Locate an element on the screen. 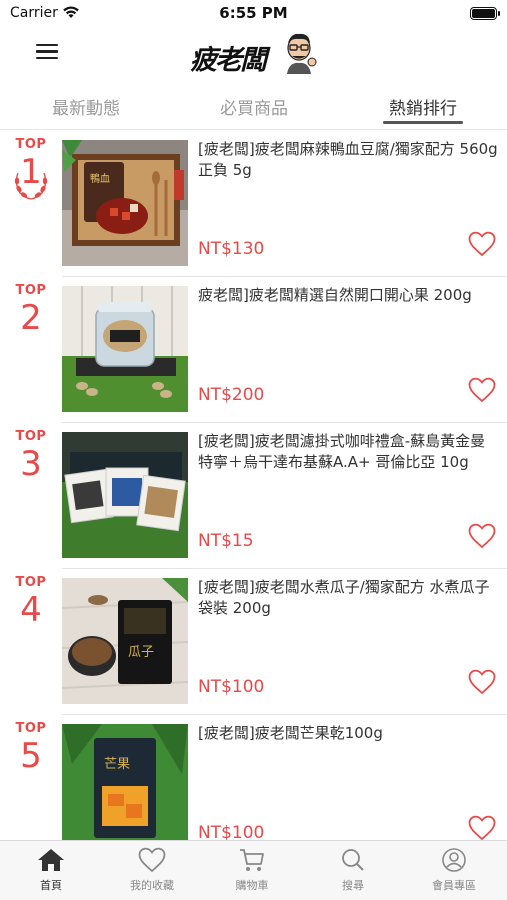 The width and height of the screenshot is (507, 900). svg-text: 鴨血 is located at coordinates (100, 178).